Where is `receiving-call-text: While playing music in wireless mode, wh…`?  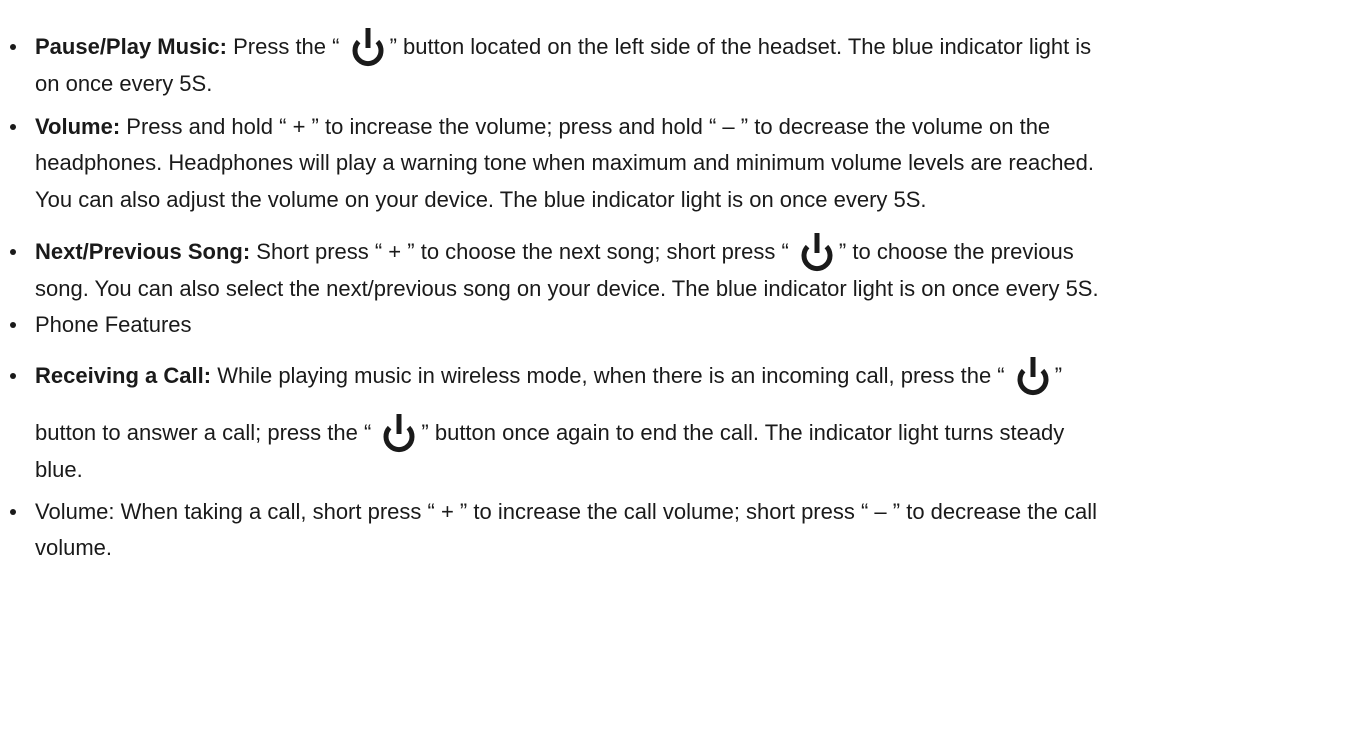
receiving-call-text: While playing music in wireless mode, wh… is located at coordinates (611, 375).